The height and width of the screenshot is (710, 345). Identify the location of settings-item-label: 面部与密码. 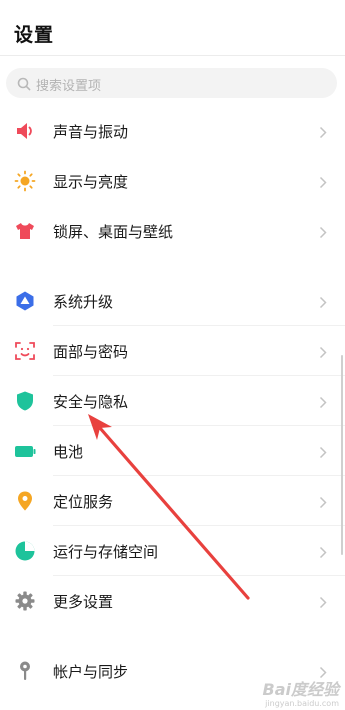
(91, 352).